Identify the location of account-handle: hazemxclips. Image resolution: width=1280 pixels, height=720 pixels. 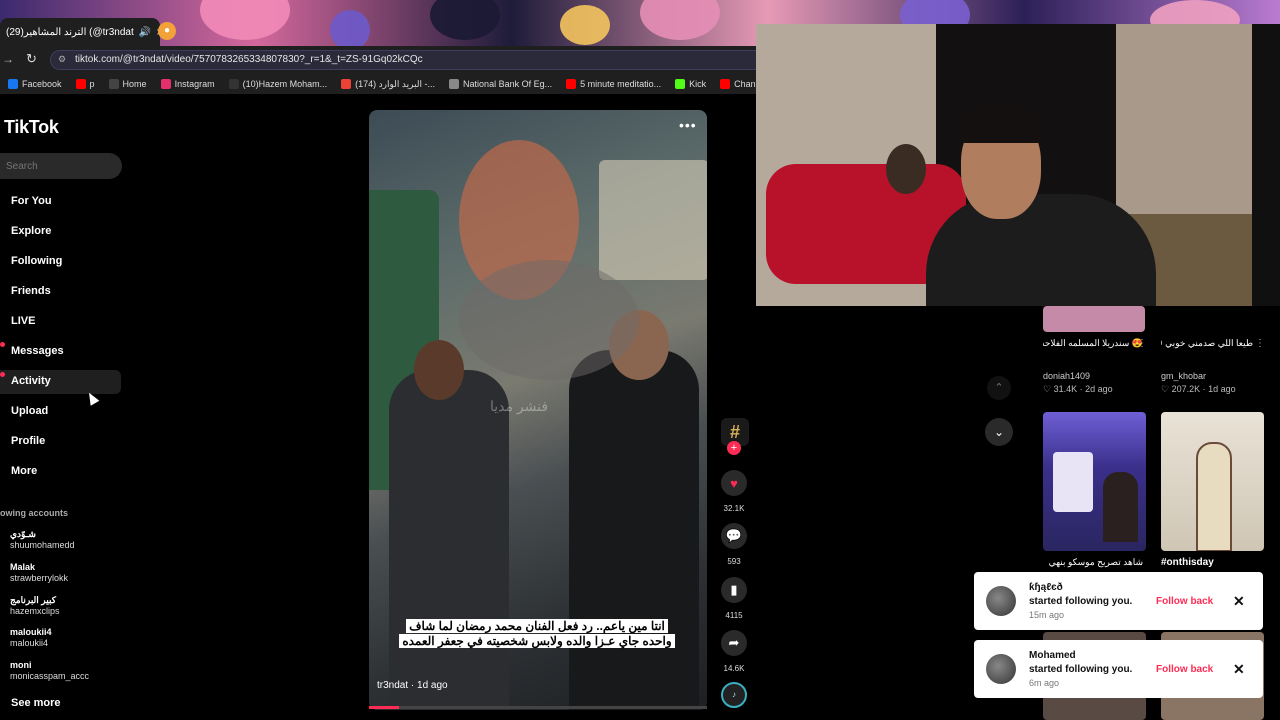
(35, 611).